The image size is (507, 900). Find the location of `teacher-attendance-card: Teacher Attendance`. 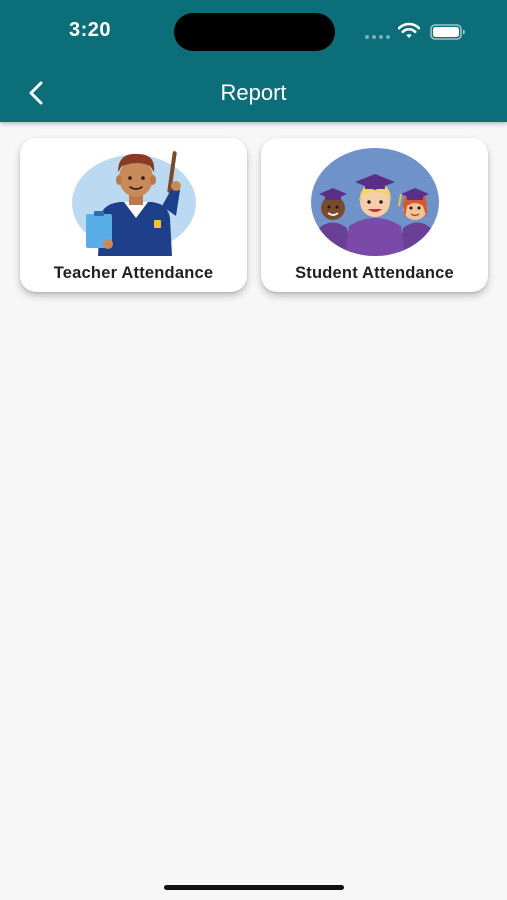

teacher-attendance-card: Teacher Attendance is located at coordinates (133, 215).